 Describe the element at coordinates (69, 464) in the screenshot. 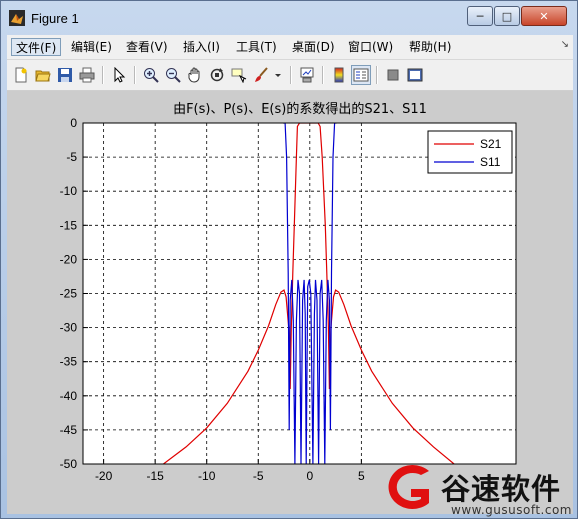

I see `y-tick-label: -50` at that location.